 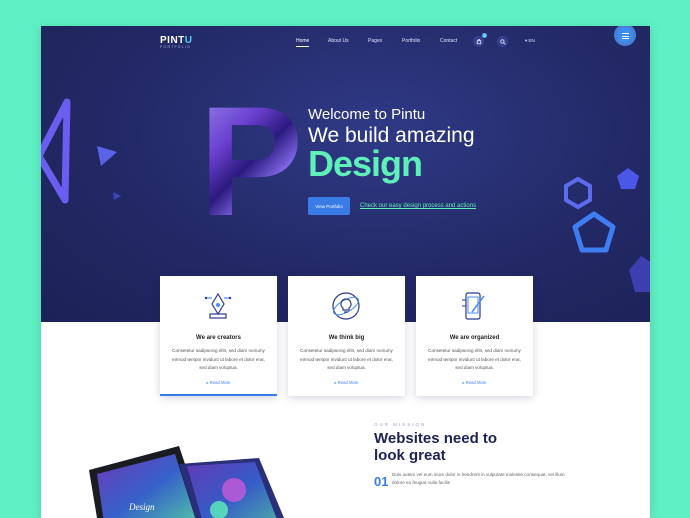 What do you see at coordinates (484, 35) in the screenshot?
I see `cart-count-badge: 0` at bounding box center [484, 35].